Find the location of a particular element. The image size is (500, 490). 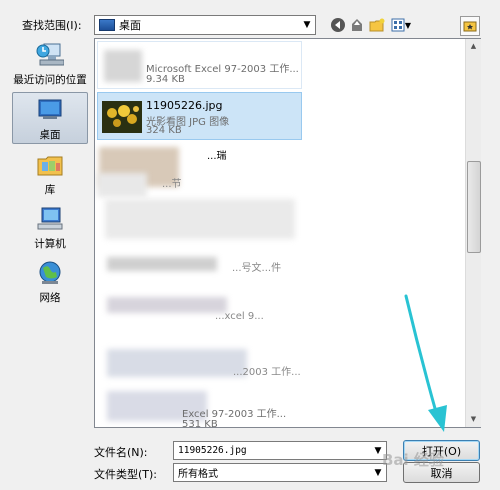

network-globe-icon is located at coordinates (50, 273).